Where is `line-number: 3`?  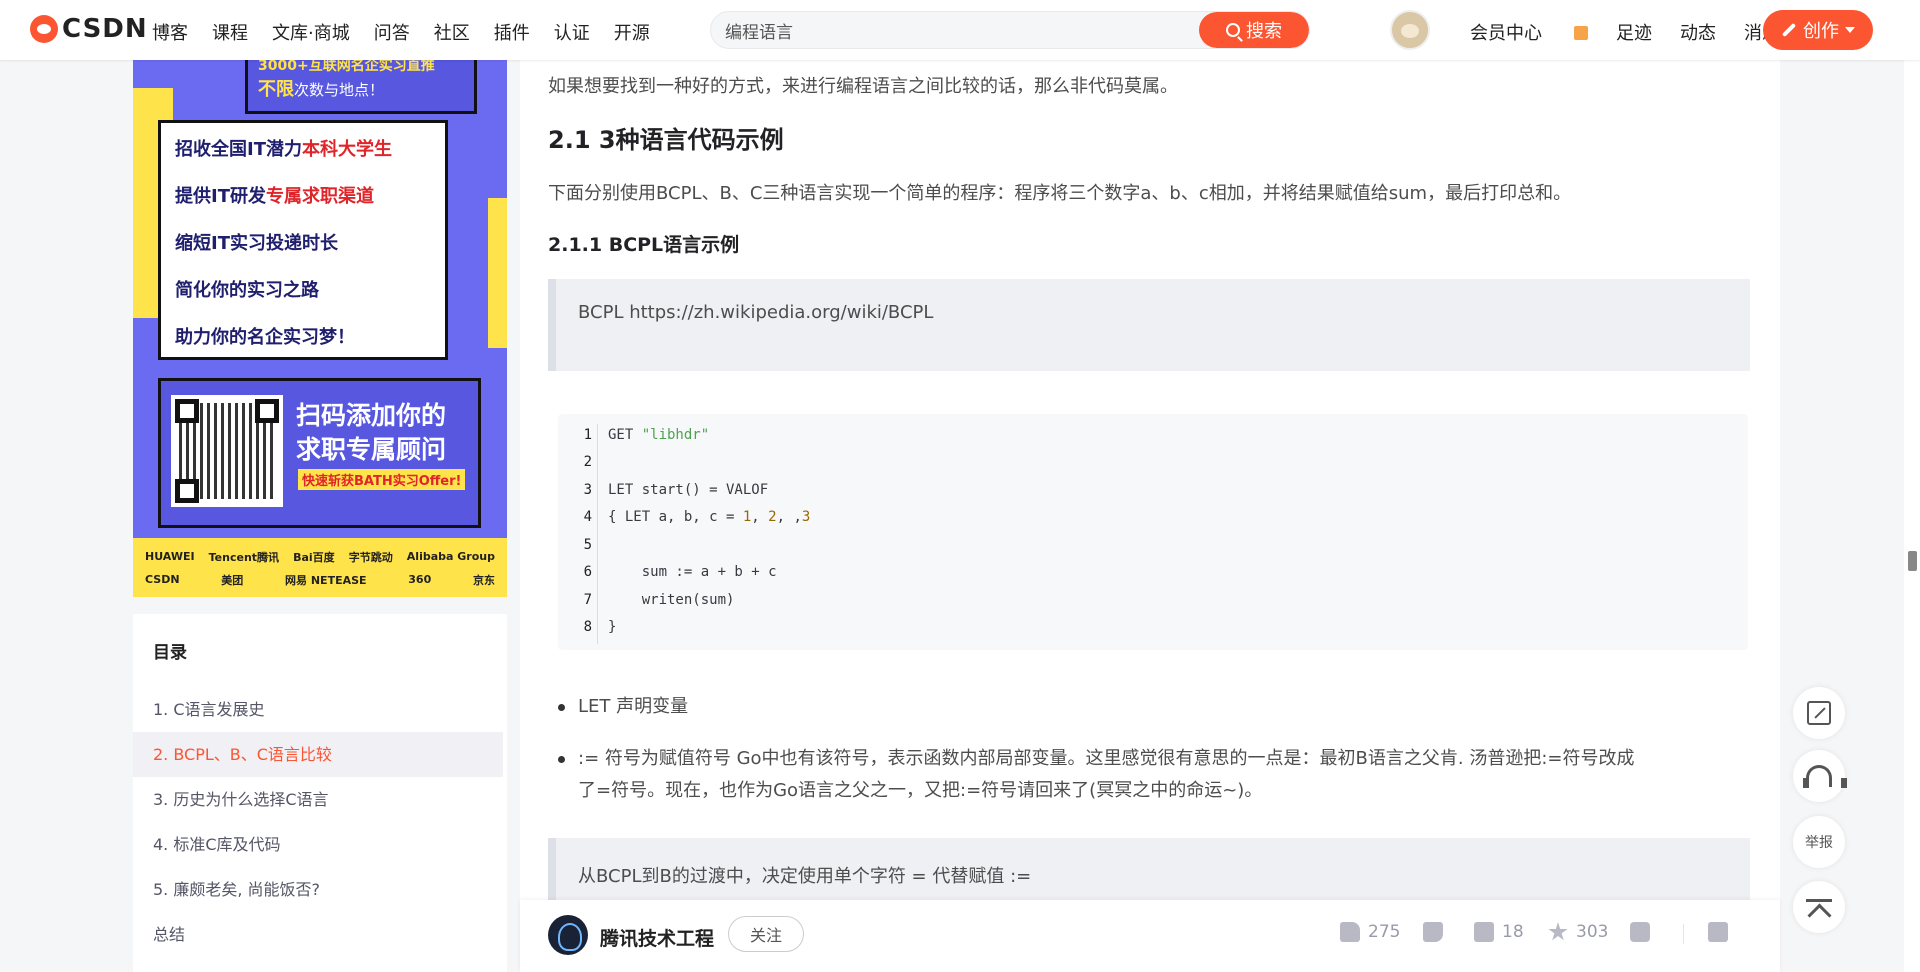 line-number: 3 is located at coordinates (587, 490).